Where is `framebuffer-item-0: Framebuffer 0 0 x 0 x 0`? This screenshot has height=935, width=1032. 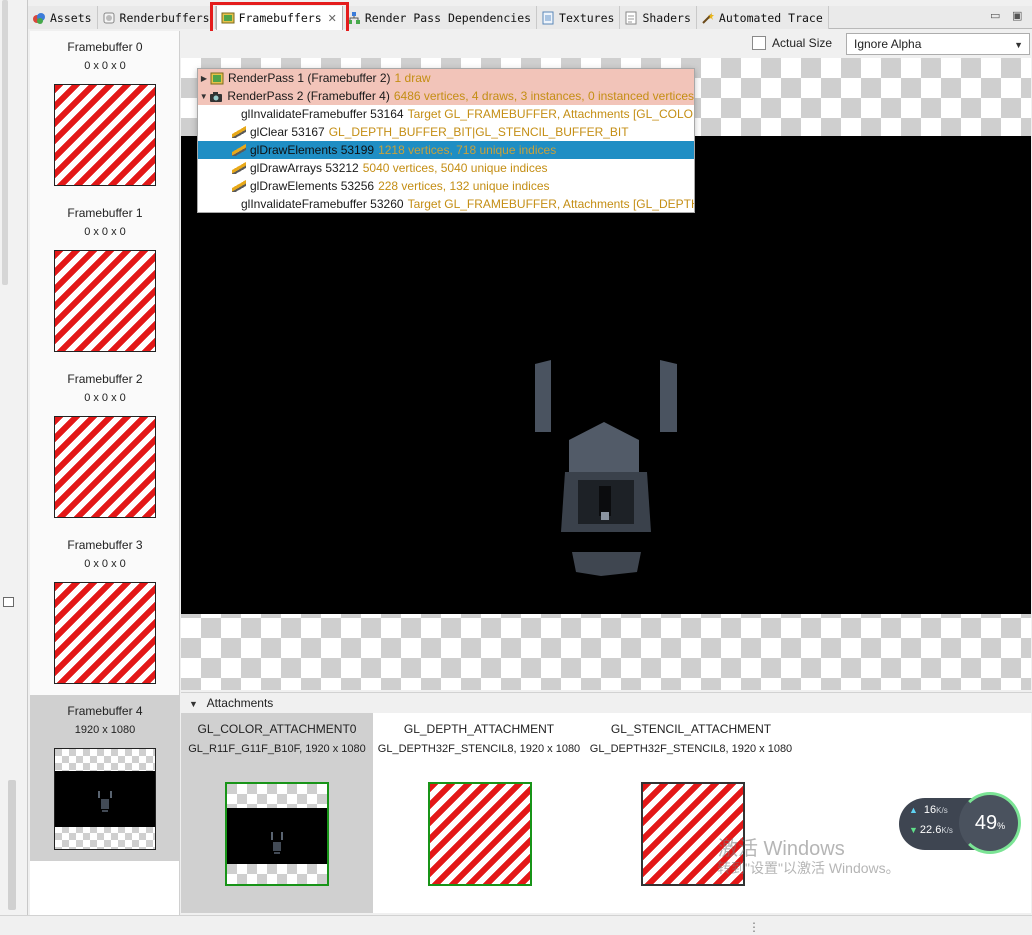
framebuffer-item-0: Framebuffer 0 0 x 0 x 0 is located at coordinates (104, 114).